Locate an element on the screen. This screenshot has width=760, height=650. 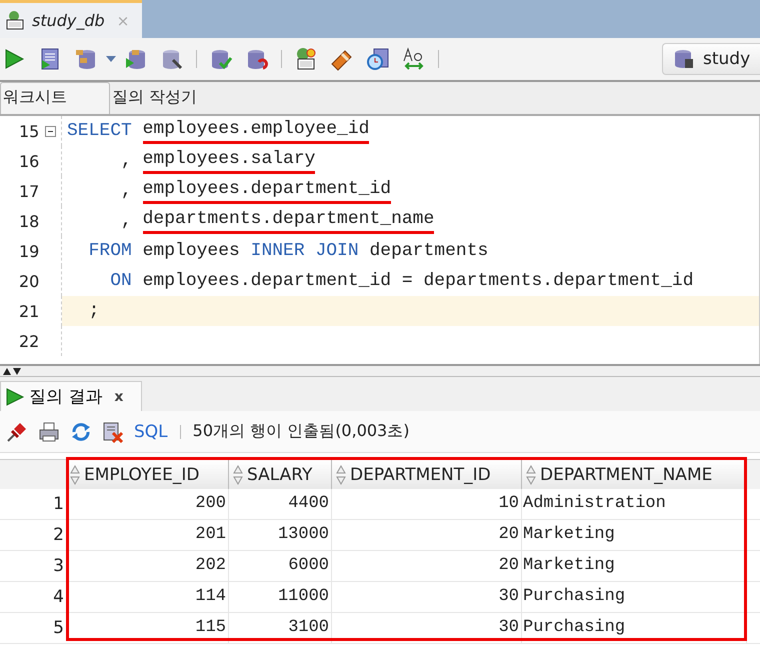
document-delete-icon is located at coordinates (113, 431).